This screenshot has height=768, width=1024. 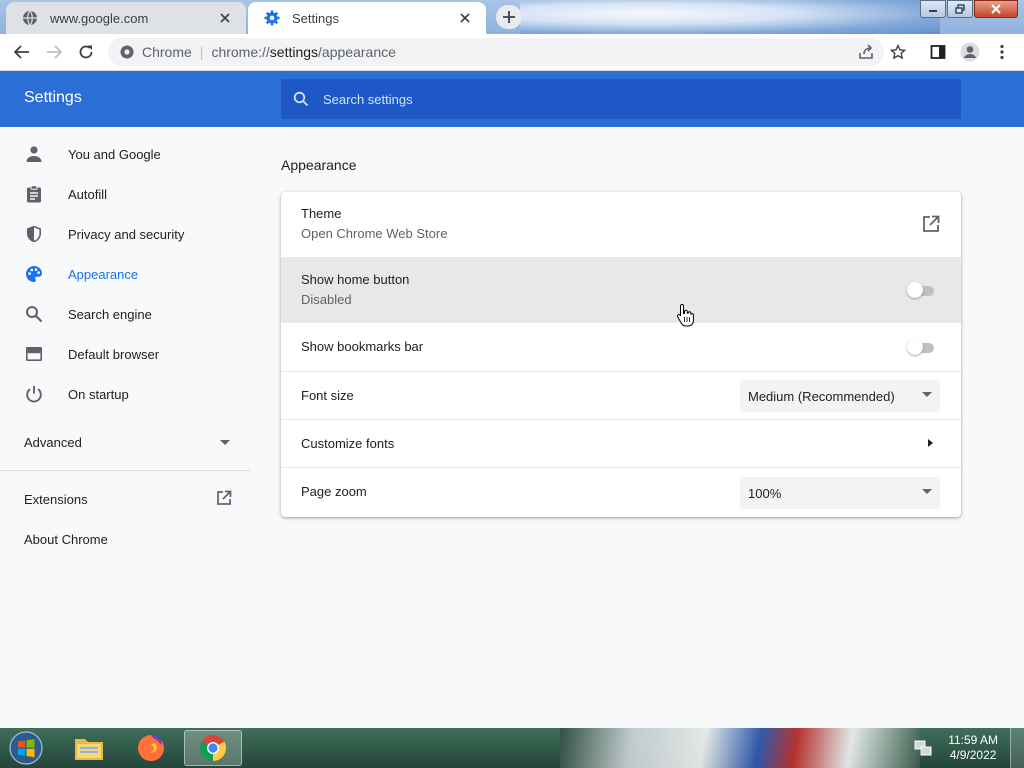 I want to click on more-menu-icon, so click(x=1002, y=52).